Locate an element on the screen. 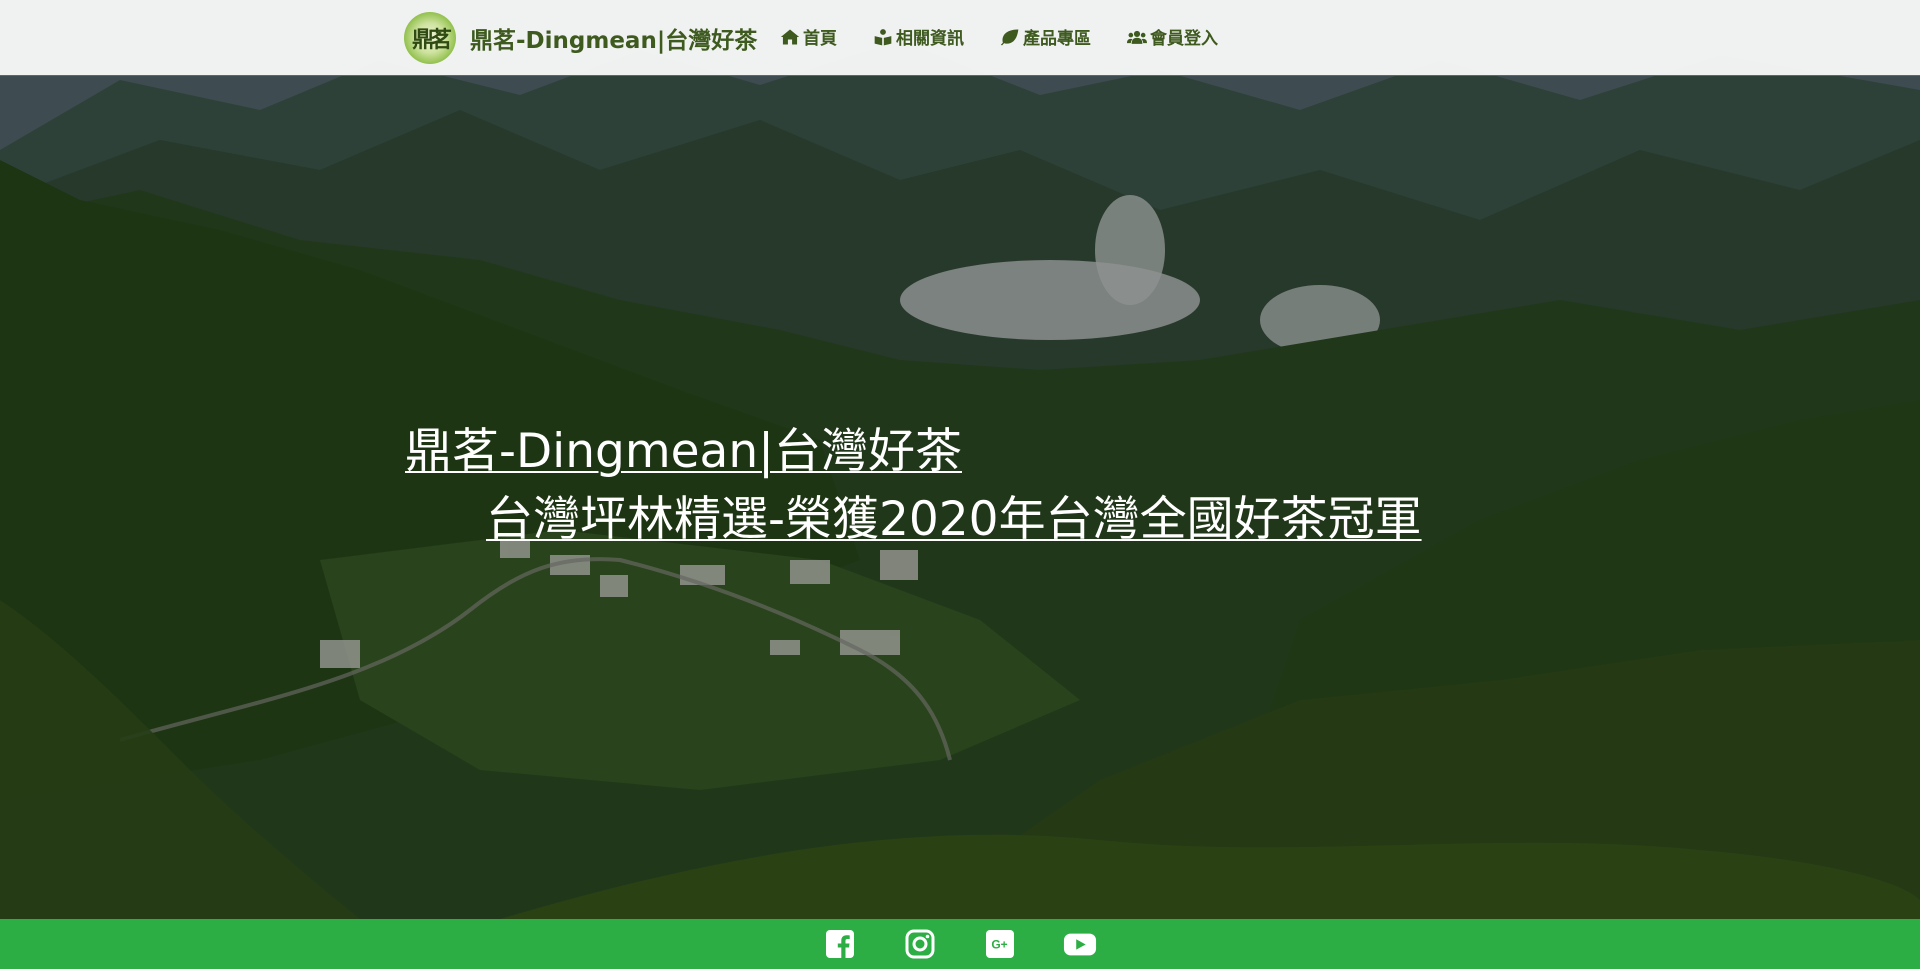 The width and height of the screenshot is (1920, 969). logo-text: 鼎茗 is located at coordinates (431, 40).